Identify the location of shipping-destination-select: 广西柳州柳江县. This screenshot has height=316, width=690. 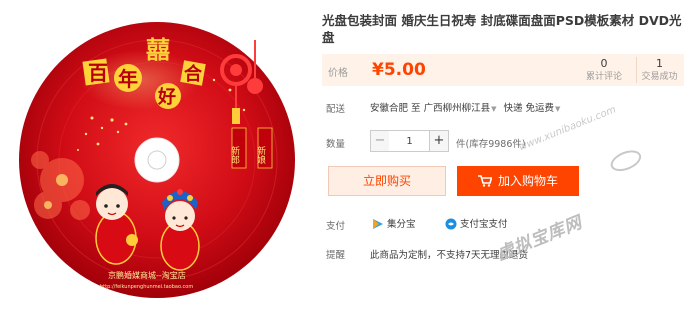
(457, 108).